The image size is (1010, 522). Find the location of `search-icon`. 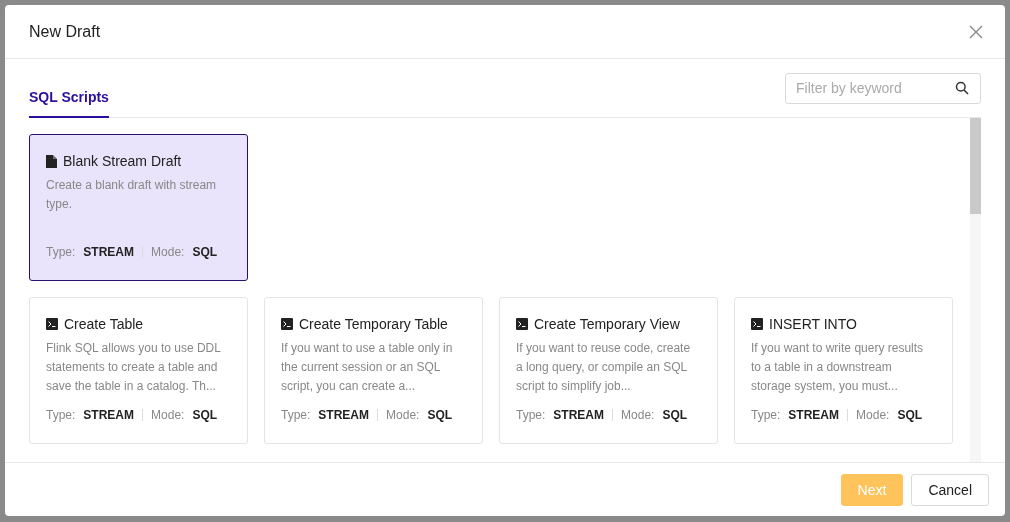

search-icon is located at coordinates (962, 87).